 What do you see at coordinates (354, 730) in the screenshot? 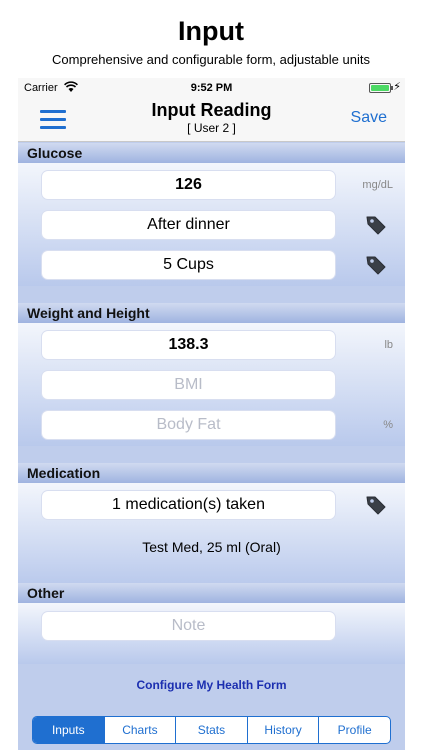
I see `tab-profile: Profile` at bounding box center [354, 730].